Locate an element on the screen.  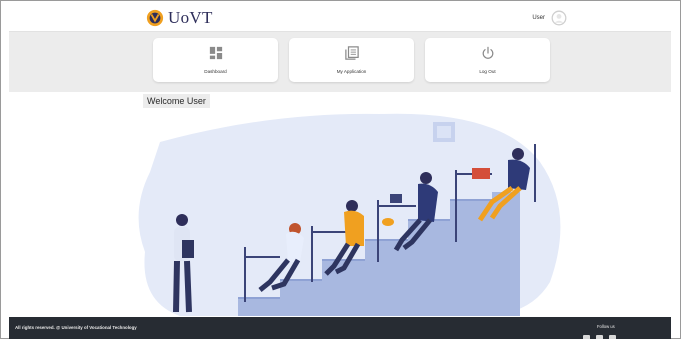
follow-us-label: Follow us is located at coordinates (606, 326).